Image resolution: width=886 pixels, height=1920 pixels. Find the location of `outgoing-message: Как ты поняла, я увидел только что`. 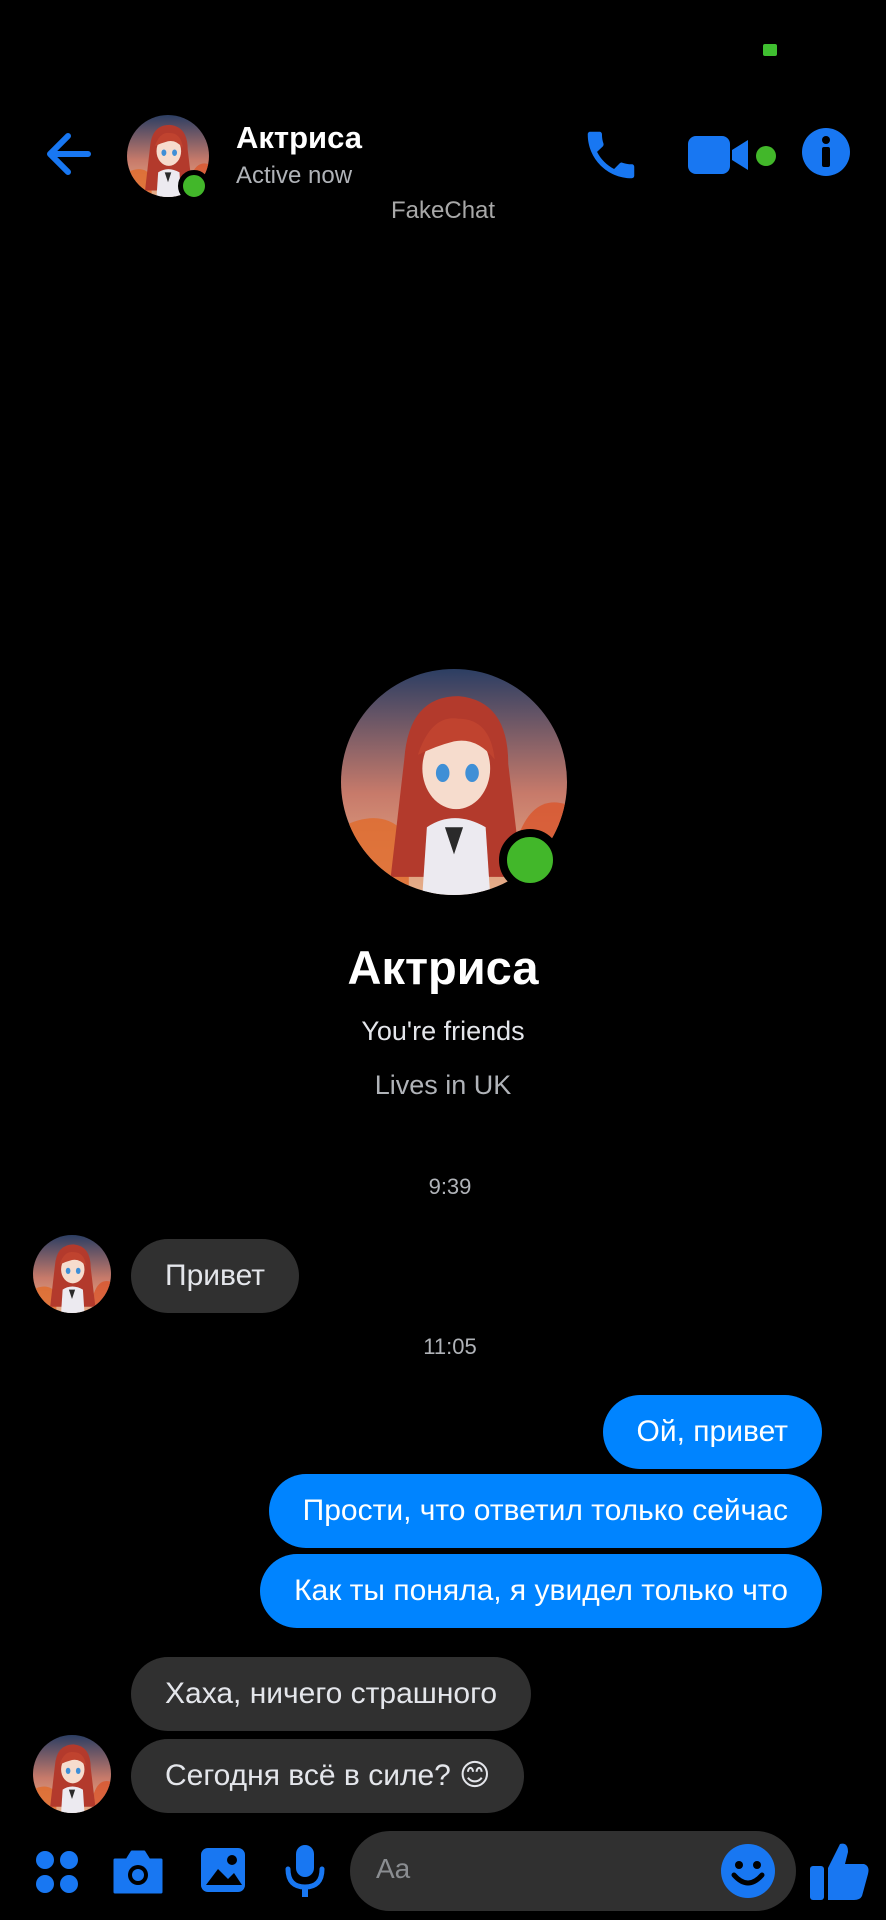

outgoing-message: Как ты поняла, я увидел только что is located at coordinates (541, 1591).